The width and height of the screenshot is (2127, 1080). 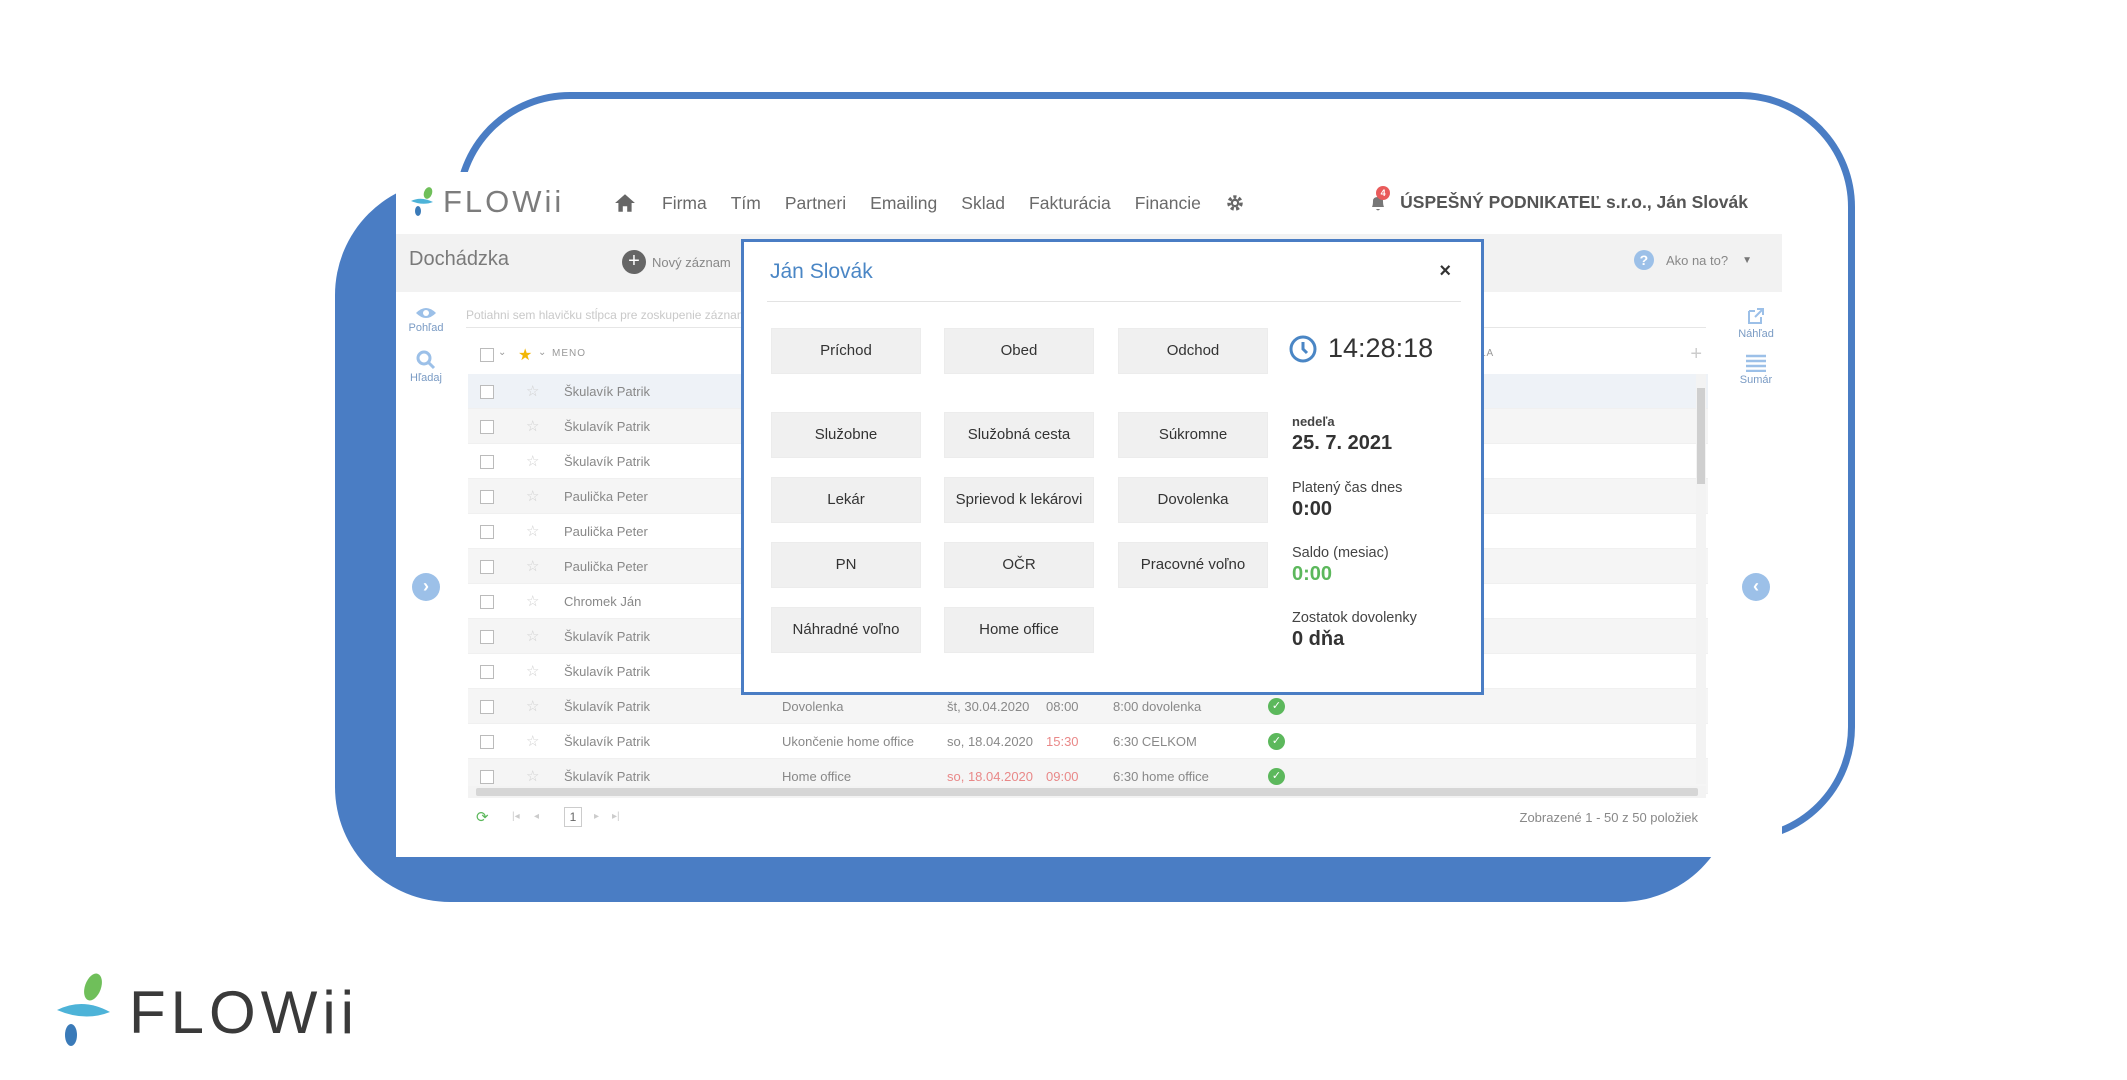 I want to click on close-icon: ×, so click(x=1445, y=271).